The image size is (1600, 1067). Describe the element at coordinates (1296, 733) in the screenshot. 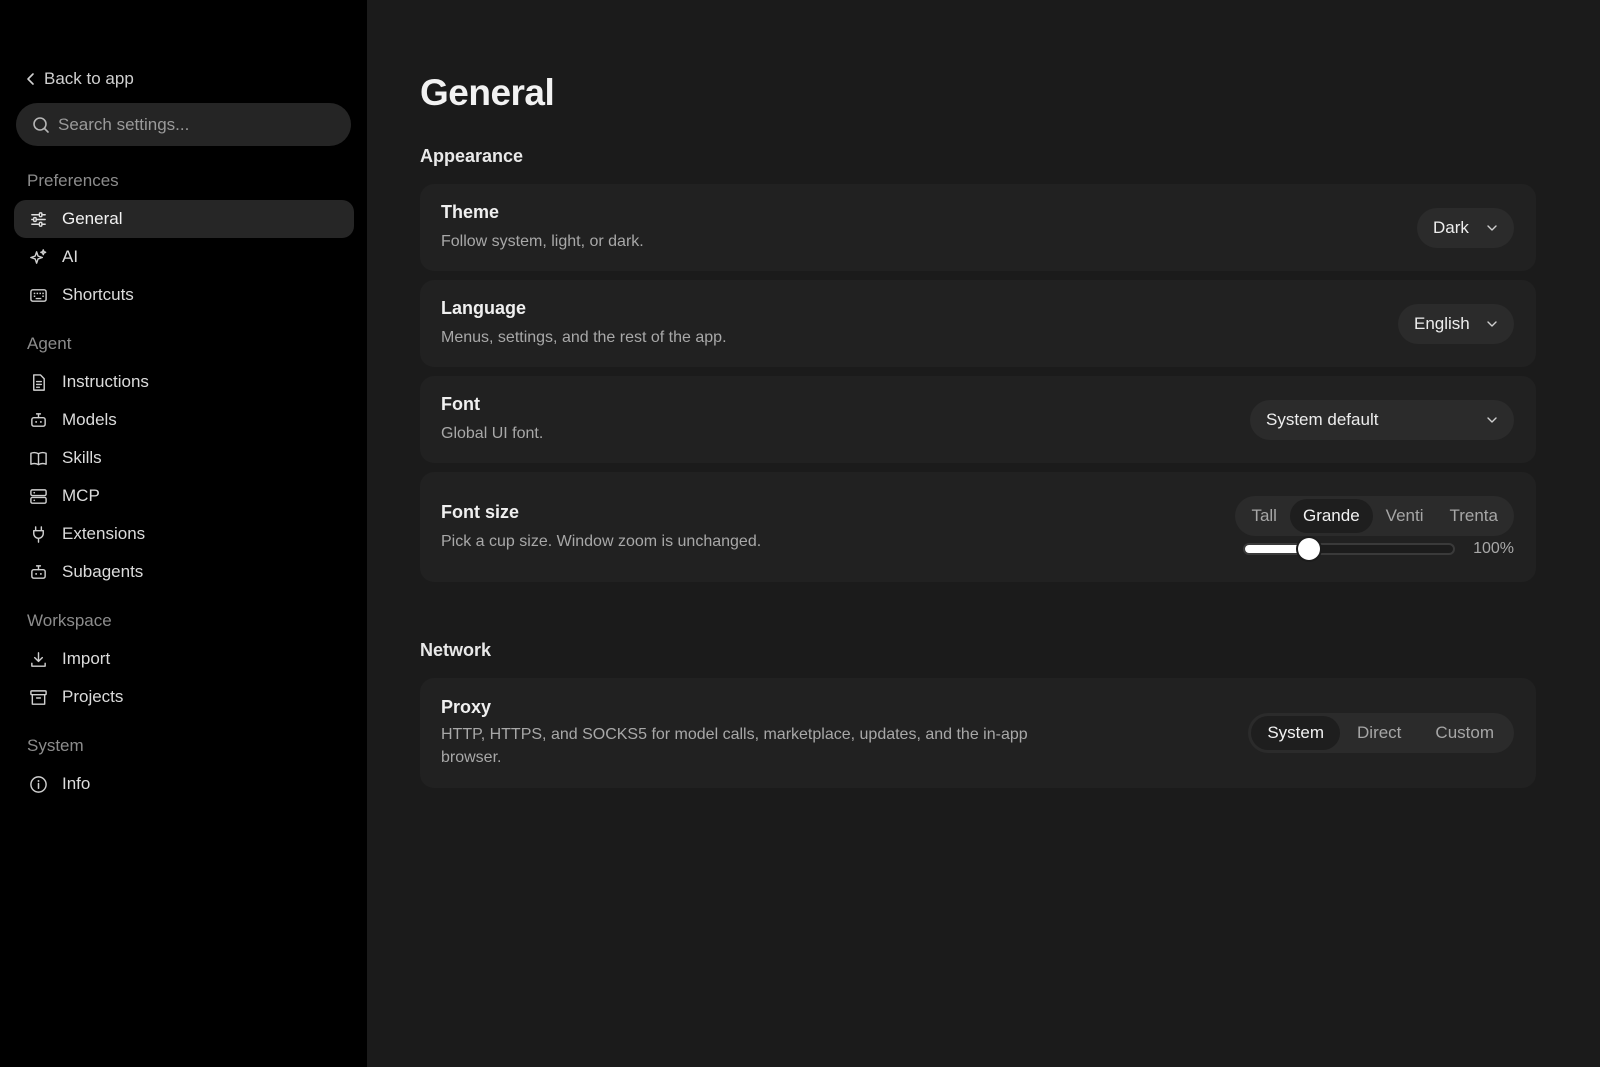

I see `proxy-mode-system: System` at that location.